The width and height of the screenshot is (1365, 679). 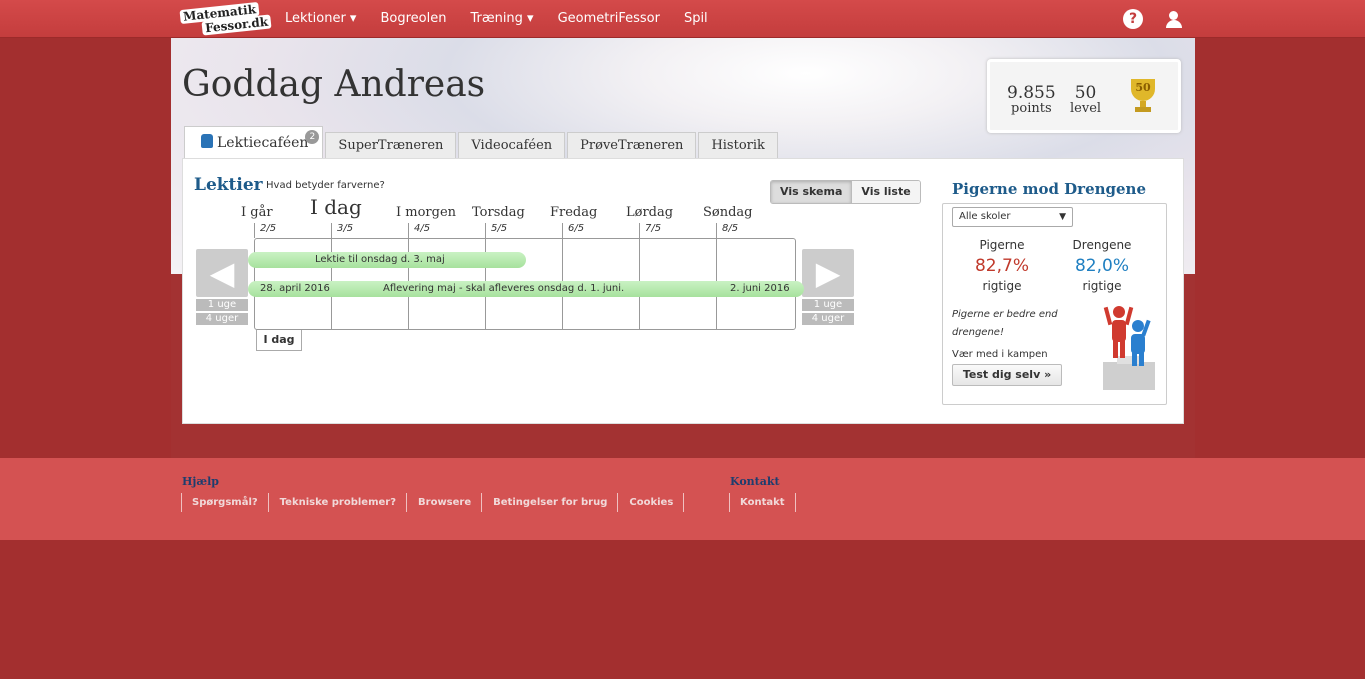 I want to click on view-toggle: Vis skema Vis liste, so click(x=845, y=192).